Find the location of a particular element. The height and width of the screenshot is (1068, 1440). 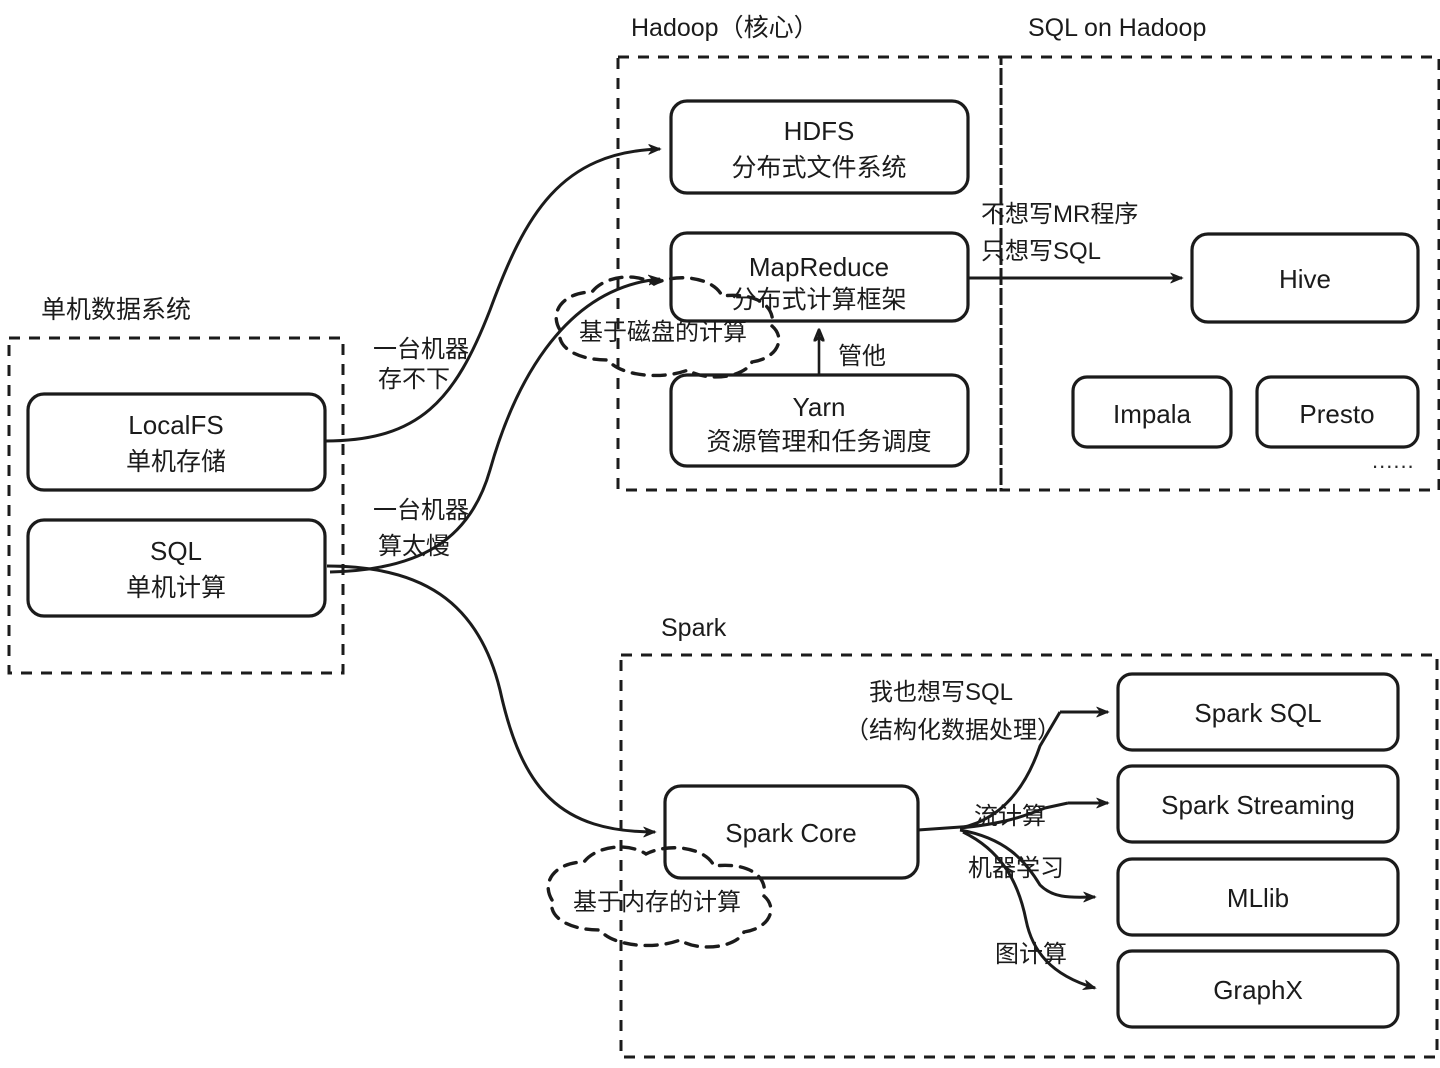

edge-sql-to-spark-core is located at coordinates (490, 698).